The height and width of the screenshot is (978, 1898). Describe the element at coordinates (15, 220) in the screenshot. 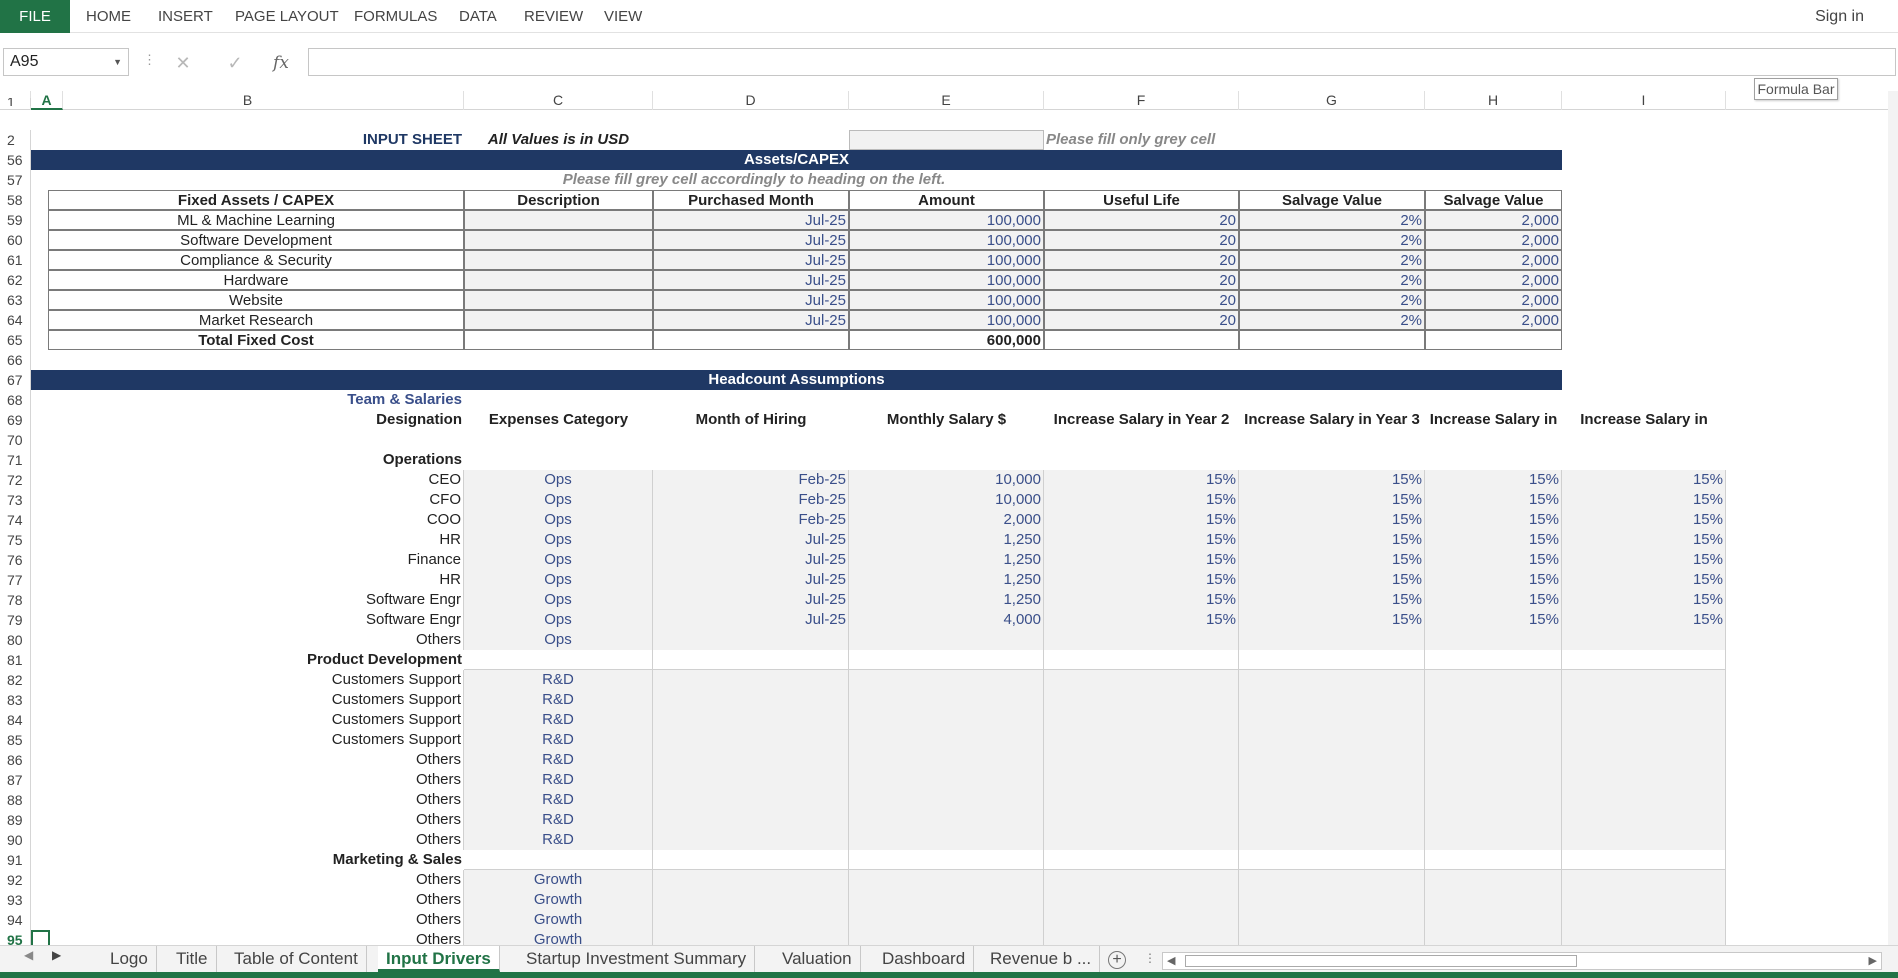

I see `row-header: 59` at that location.